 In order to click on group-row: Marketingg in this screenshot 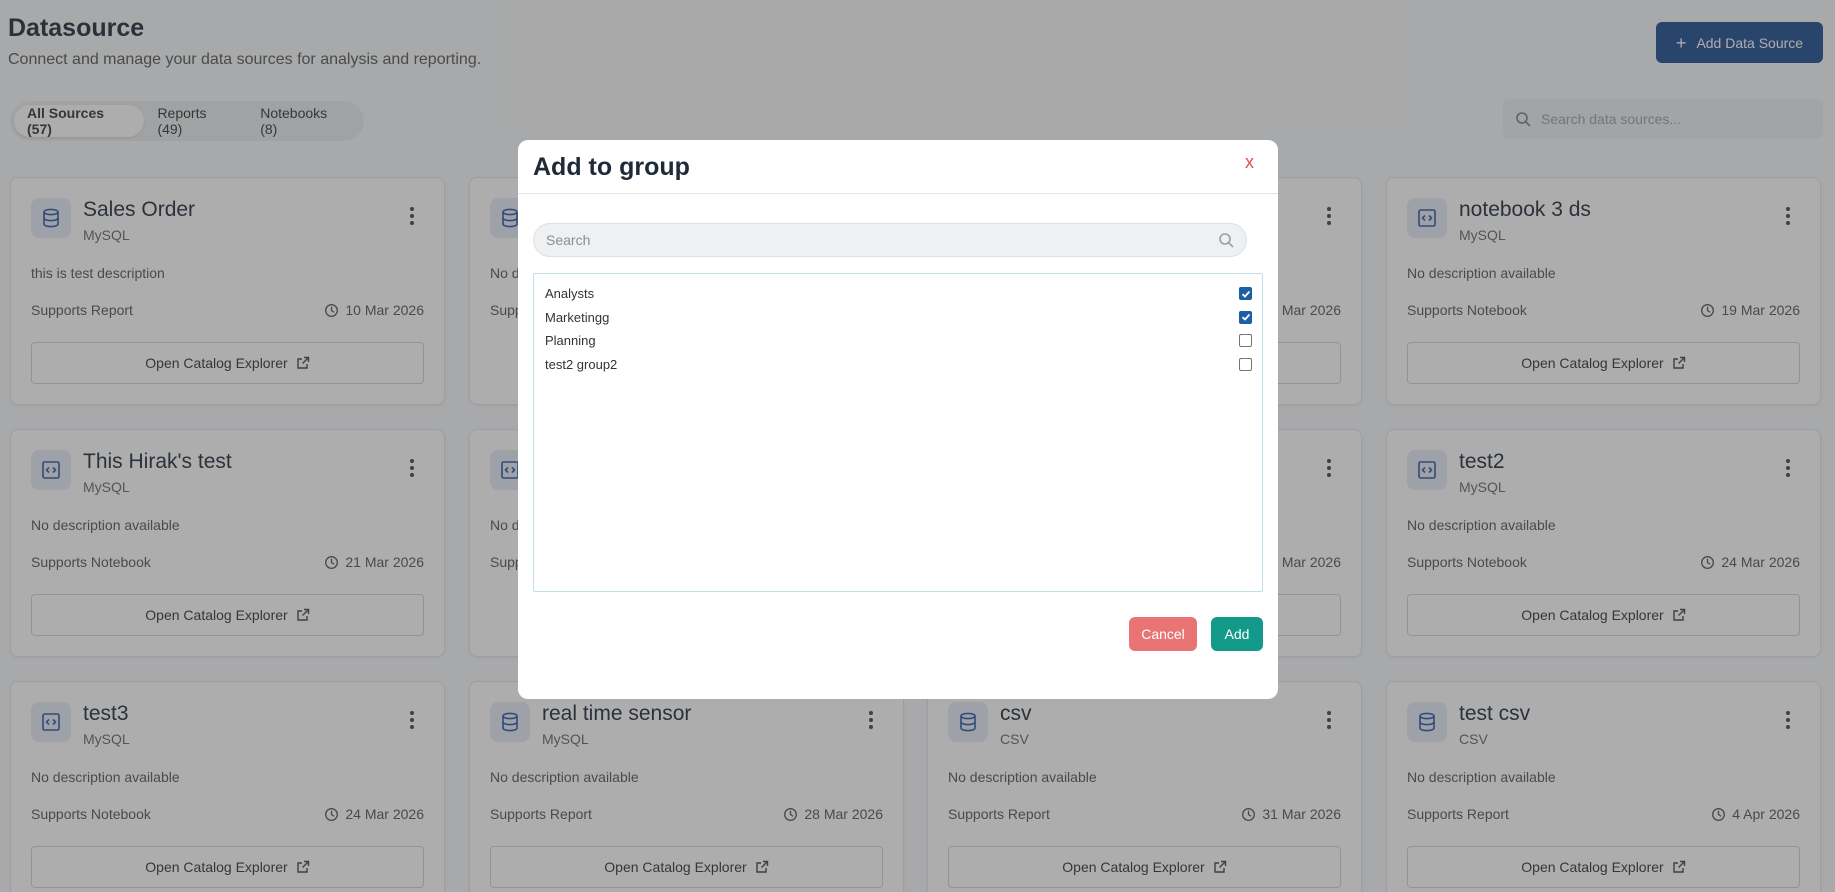, I will do `click(898, 318)`.